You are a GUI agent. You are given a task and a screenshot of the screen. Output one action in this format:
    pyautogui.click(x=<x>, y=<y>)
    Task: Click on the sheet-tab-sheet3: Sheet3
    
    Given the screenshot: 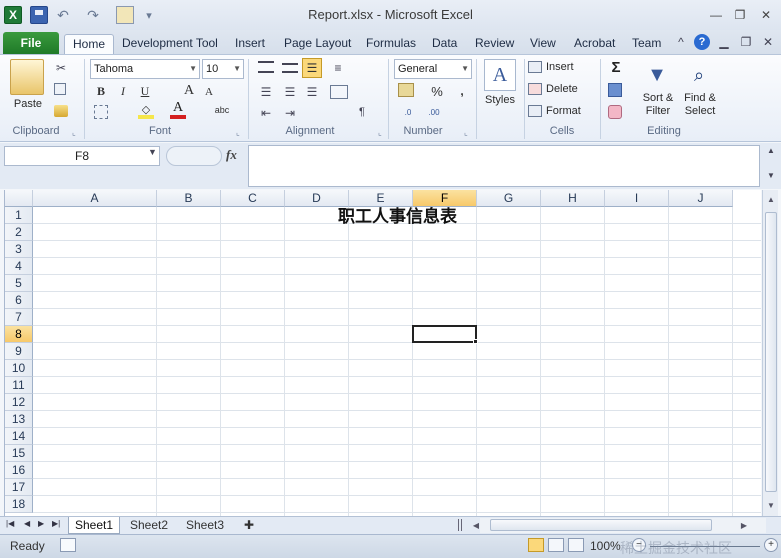 What is the action you would take?
    pyautogui.click(x=205, y=525)
    